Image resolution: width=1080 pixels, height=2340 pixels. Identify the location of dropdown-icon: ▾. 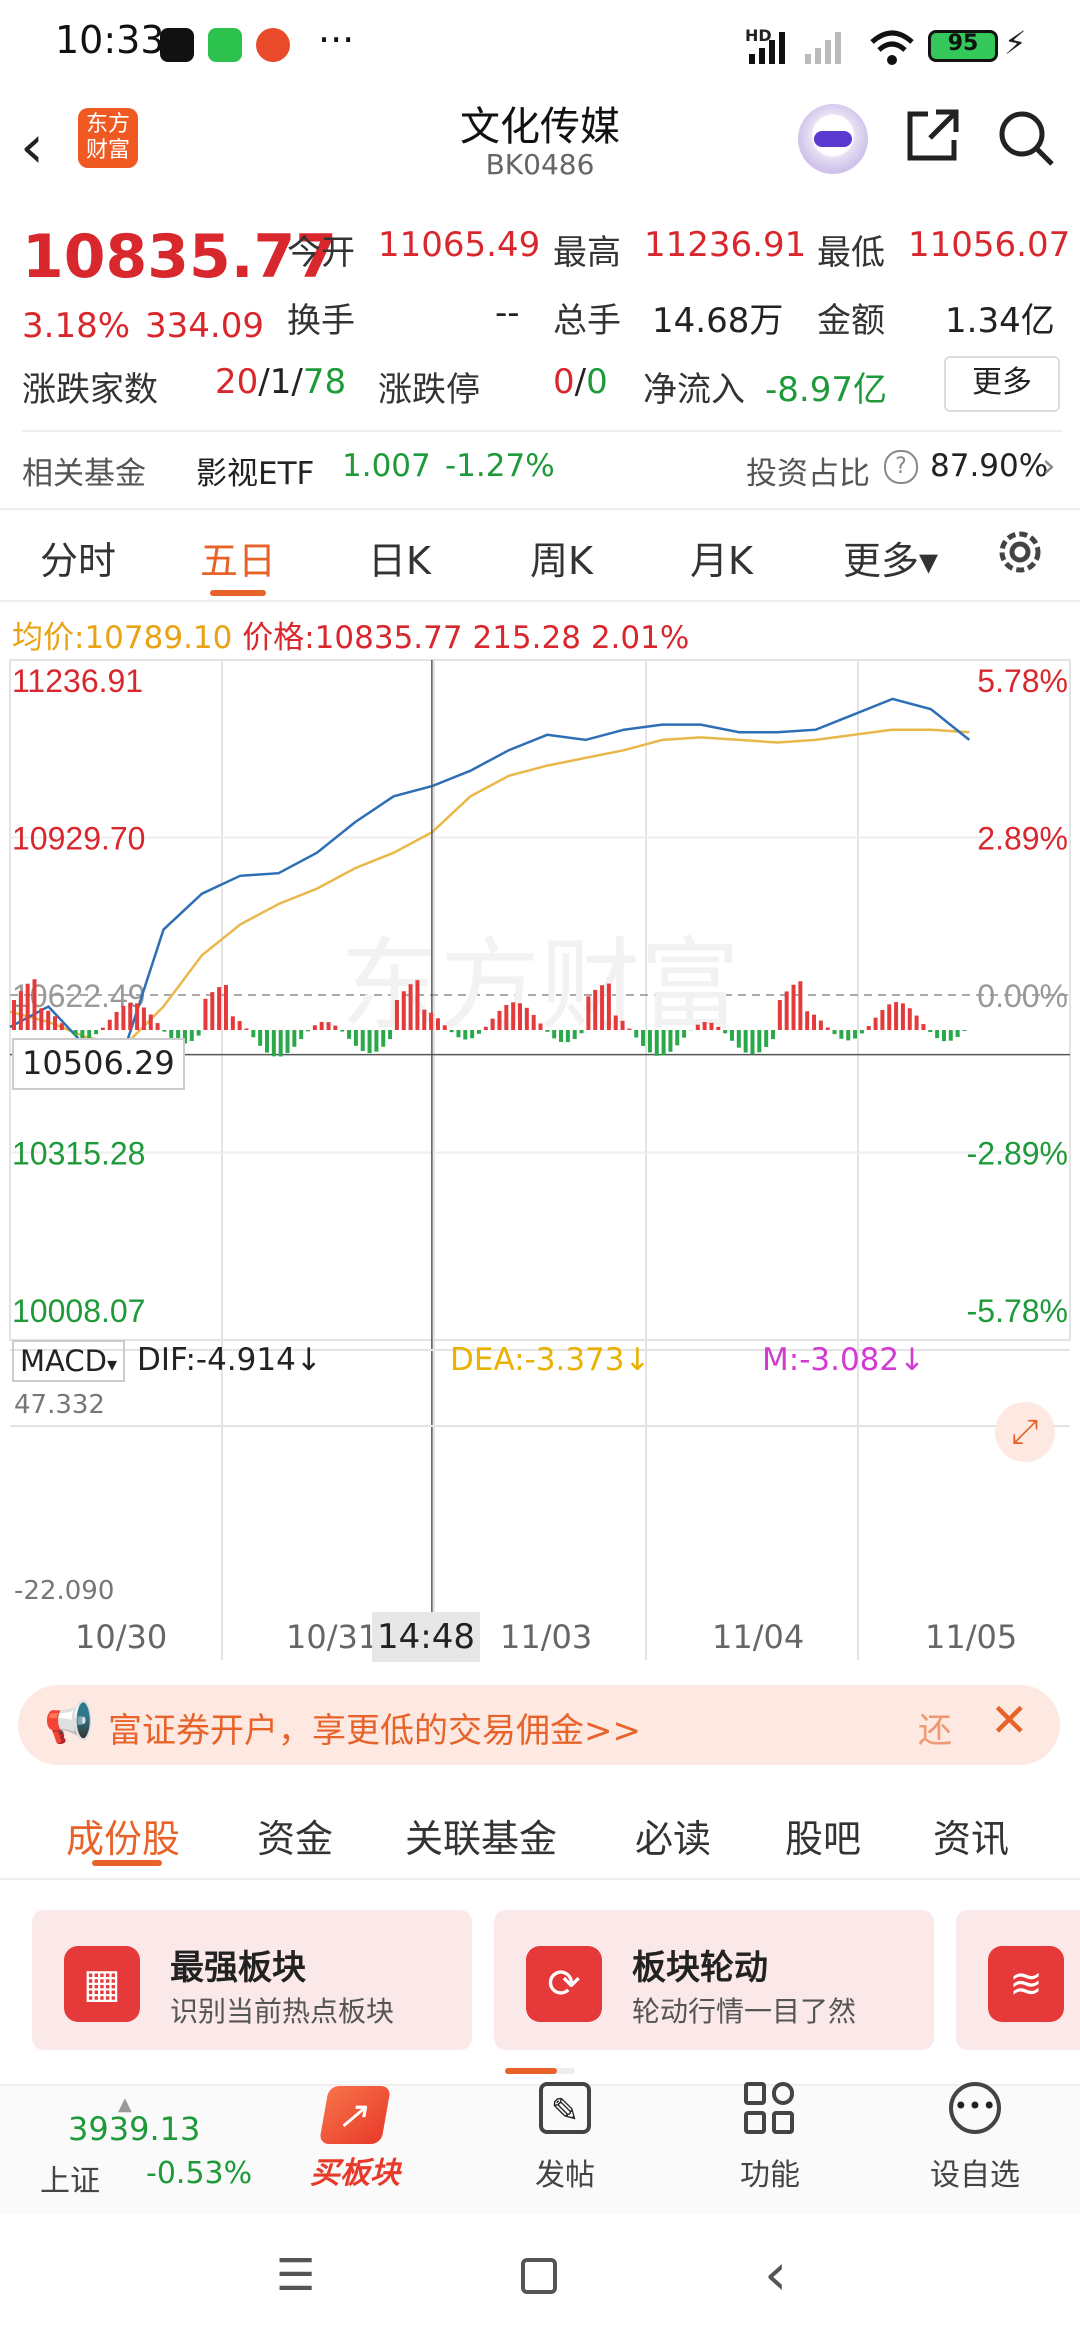
(111, 1364).